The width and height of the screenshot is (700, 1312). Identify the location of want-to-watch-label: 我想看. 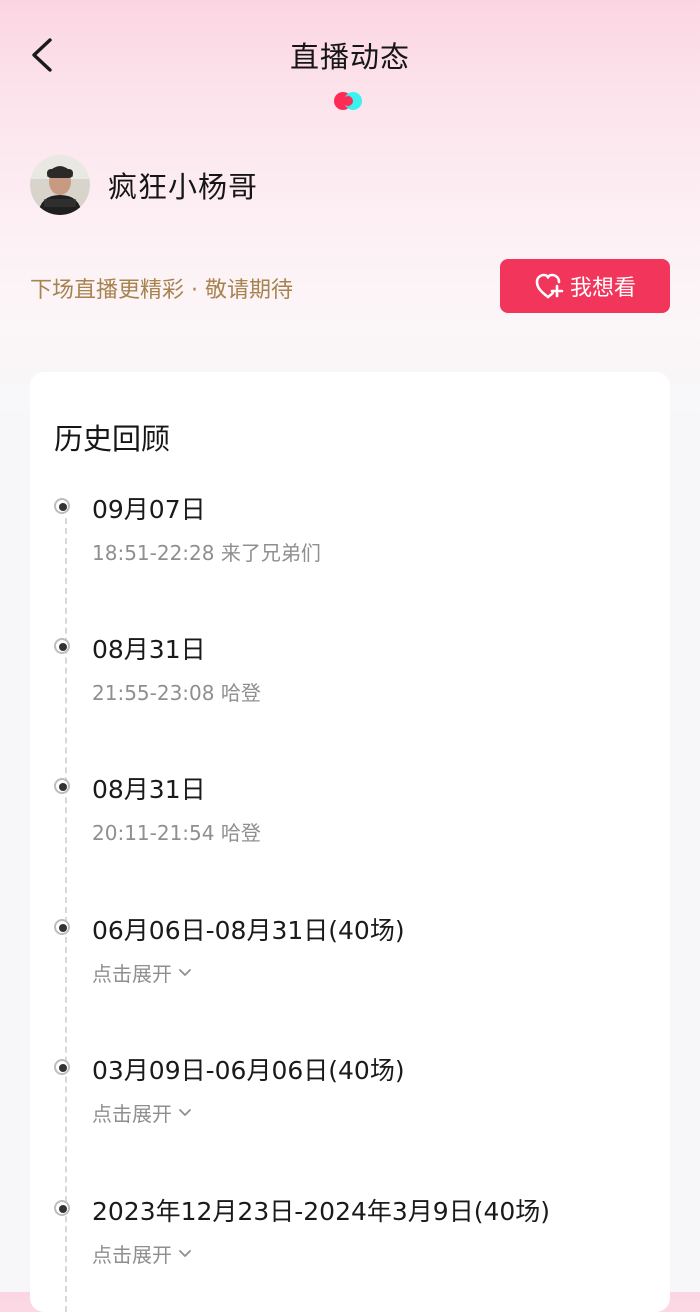
(602, 288).